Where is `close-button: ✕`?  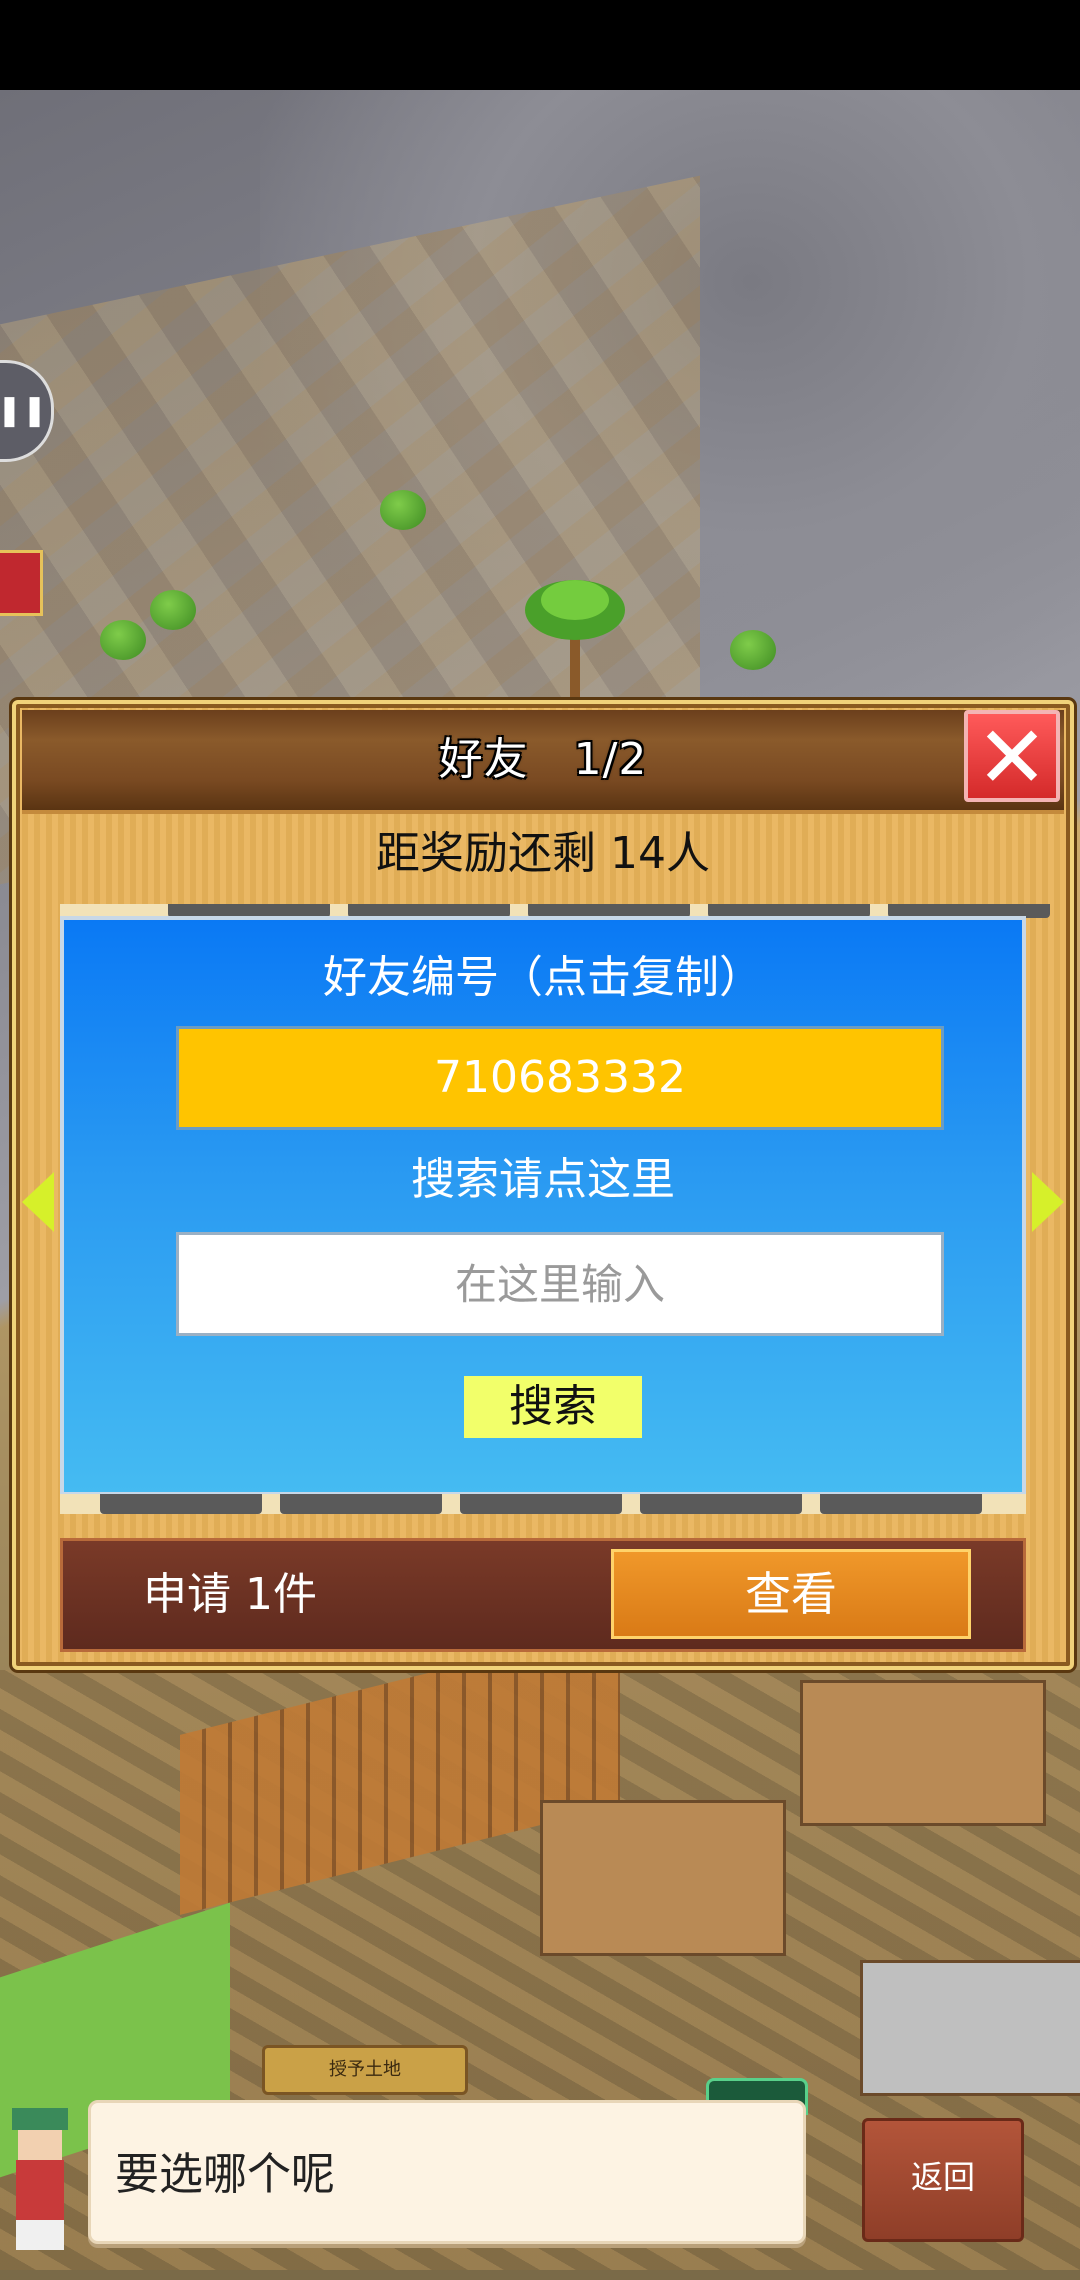
close-button: ✕ is located at coordinates (1012, 756).